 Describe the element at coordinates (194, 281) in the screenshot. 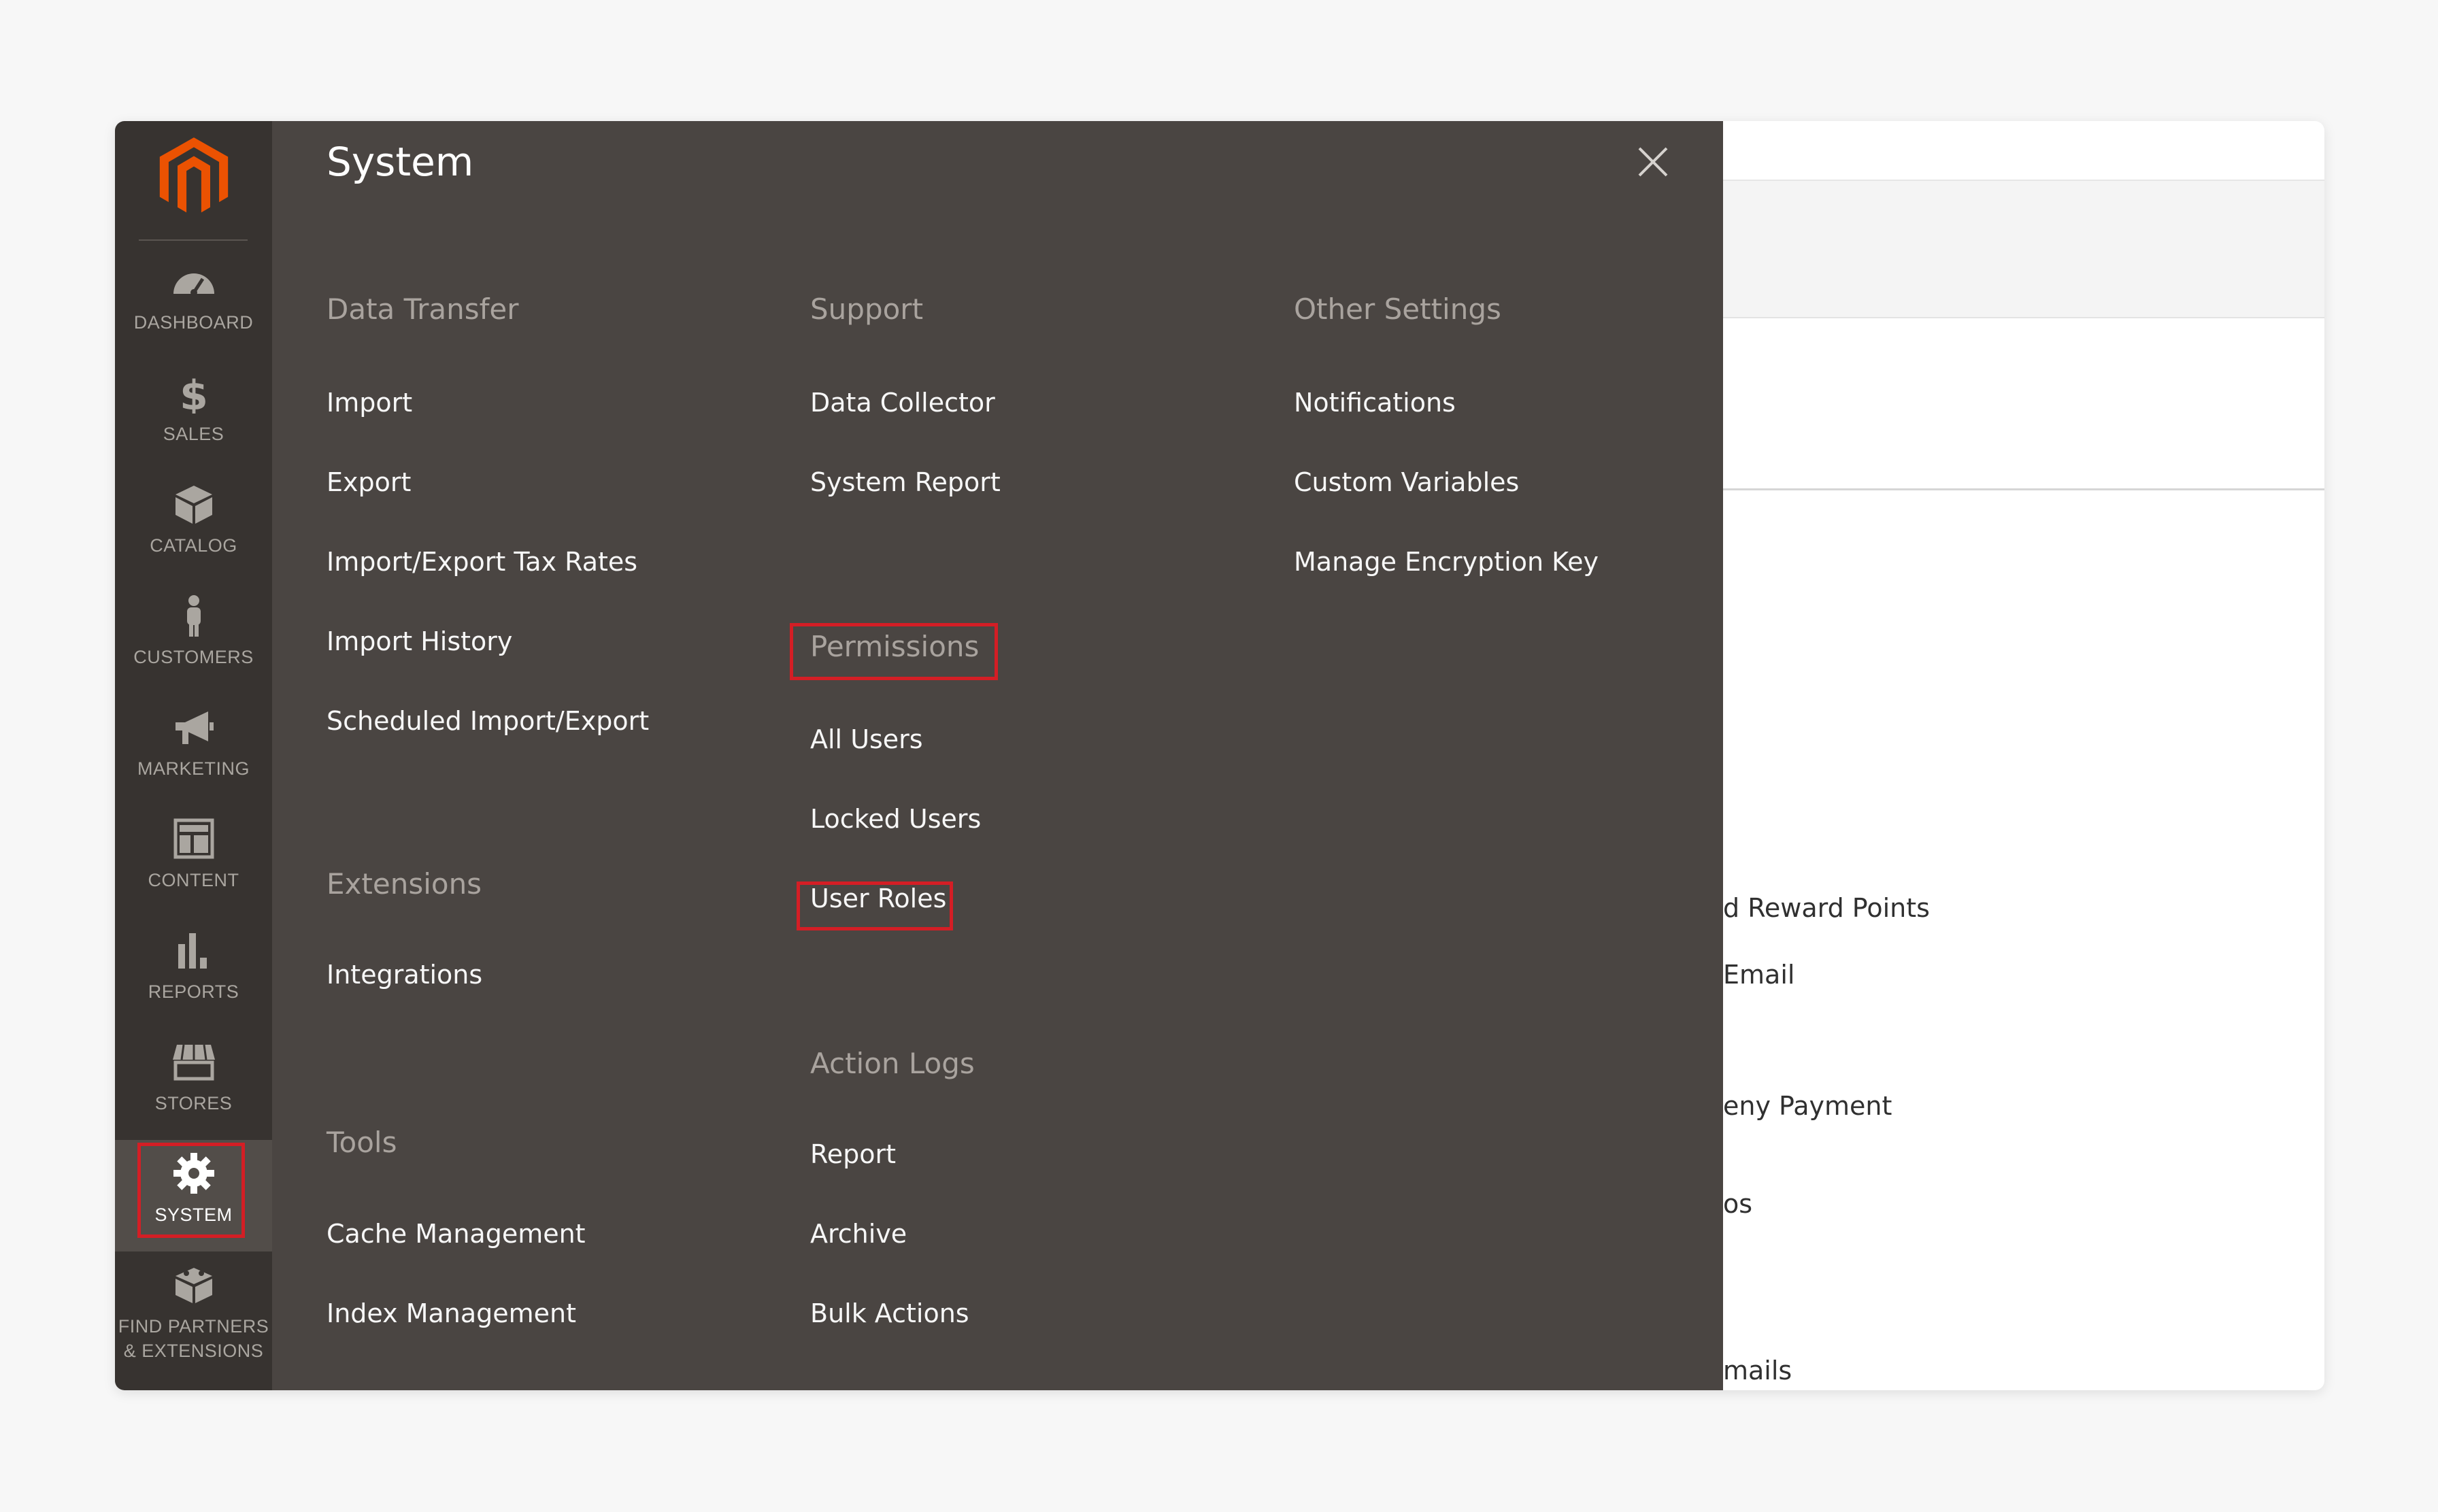

I see `speedometer-icon` at that location.